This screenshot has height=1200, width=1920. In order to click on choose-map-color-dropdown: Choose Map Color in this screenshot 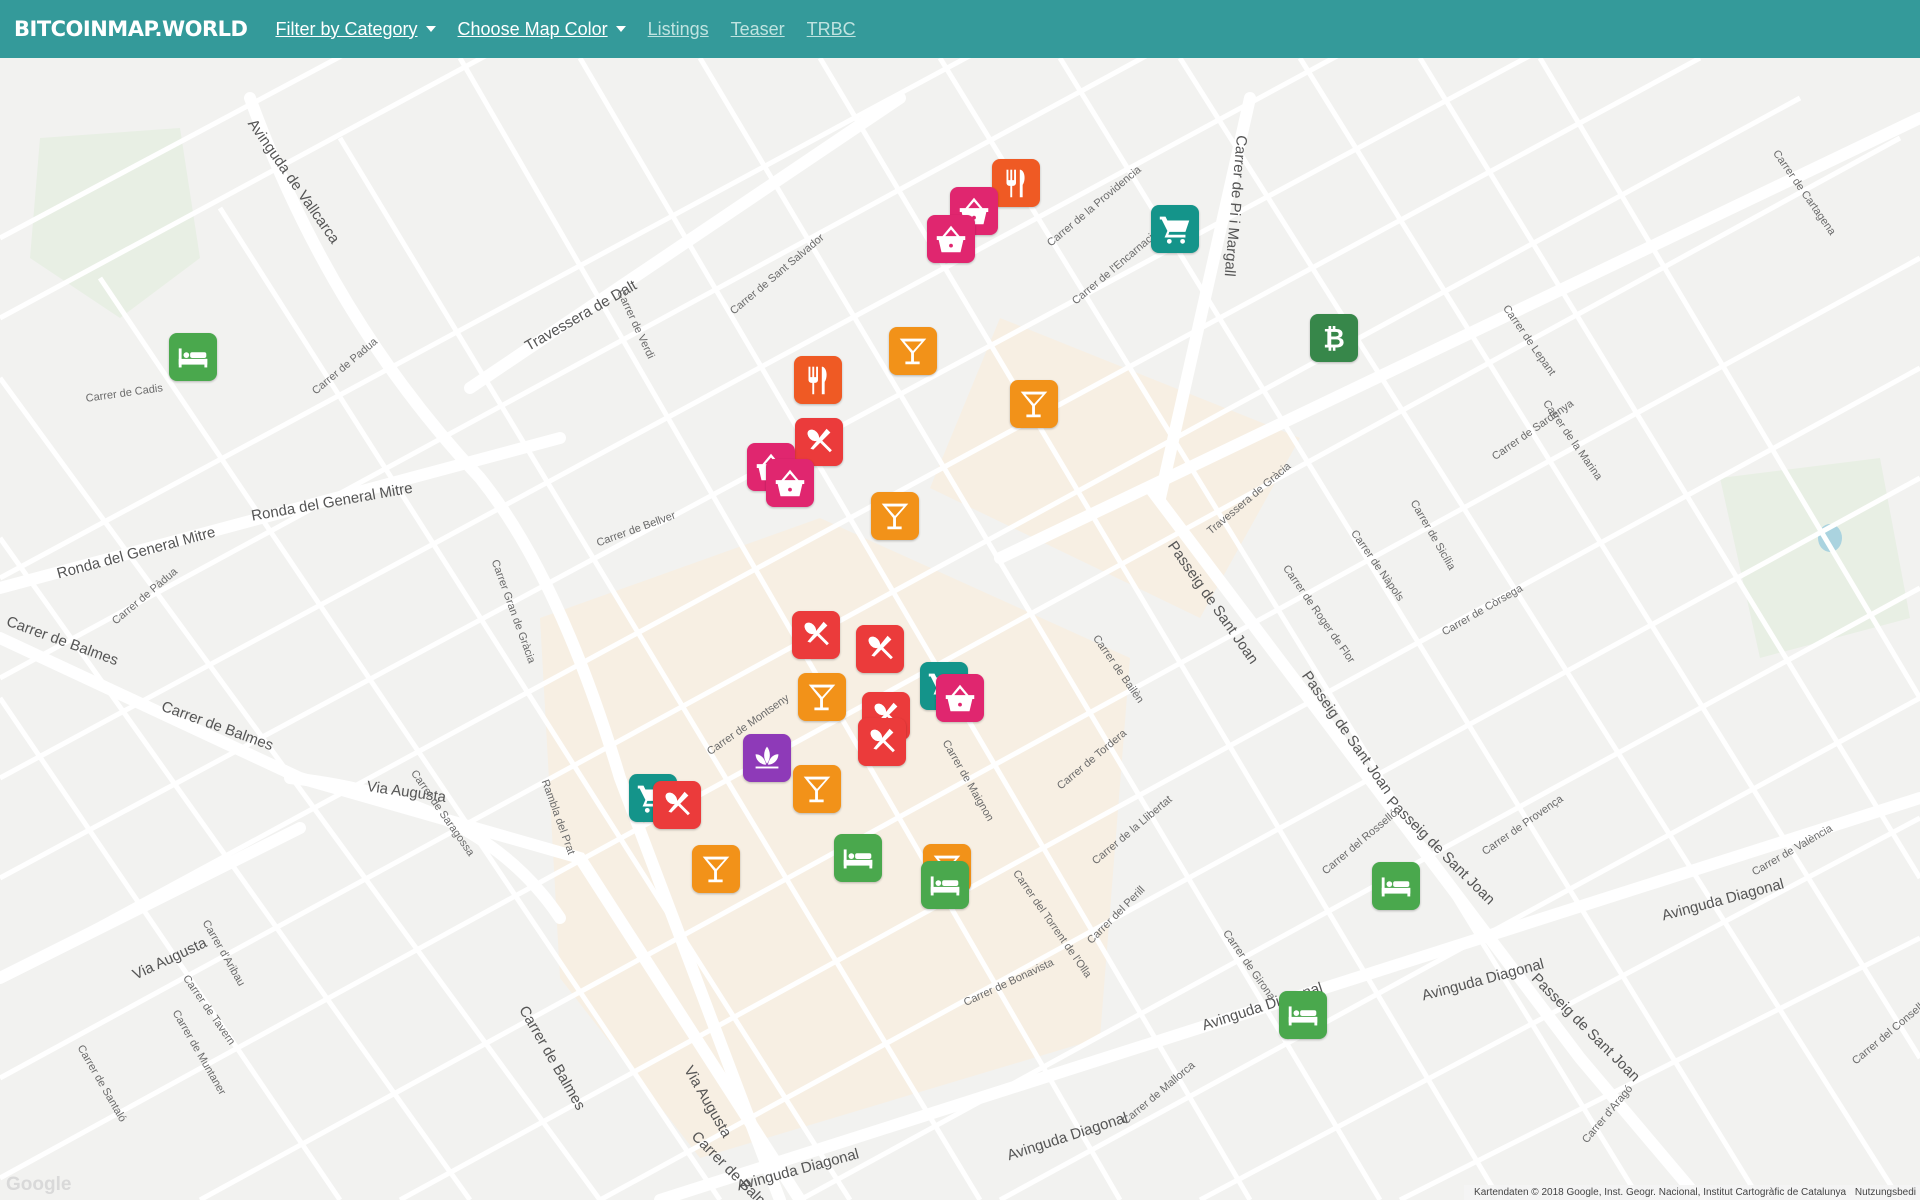, I will do `click(542, 29)`.